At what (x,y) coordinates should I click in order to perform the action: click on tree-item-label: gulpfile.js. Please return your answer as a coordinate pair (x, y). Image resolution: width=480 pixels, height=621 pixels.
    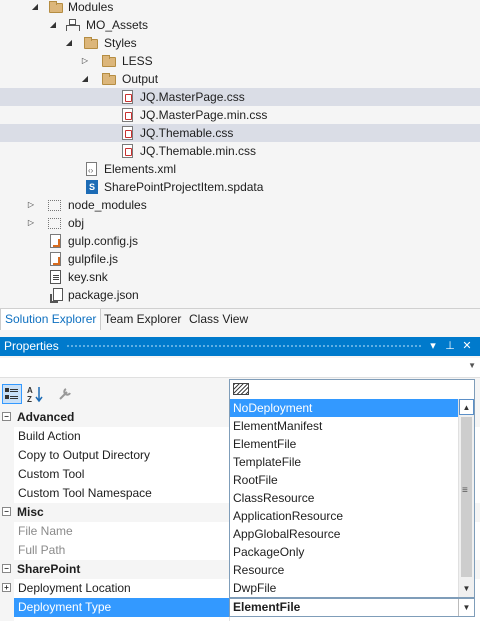
    Looking at the image, I should click on (93, 259).